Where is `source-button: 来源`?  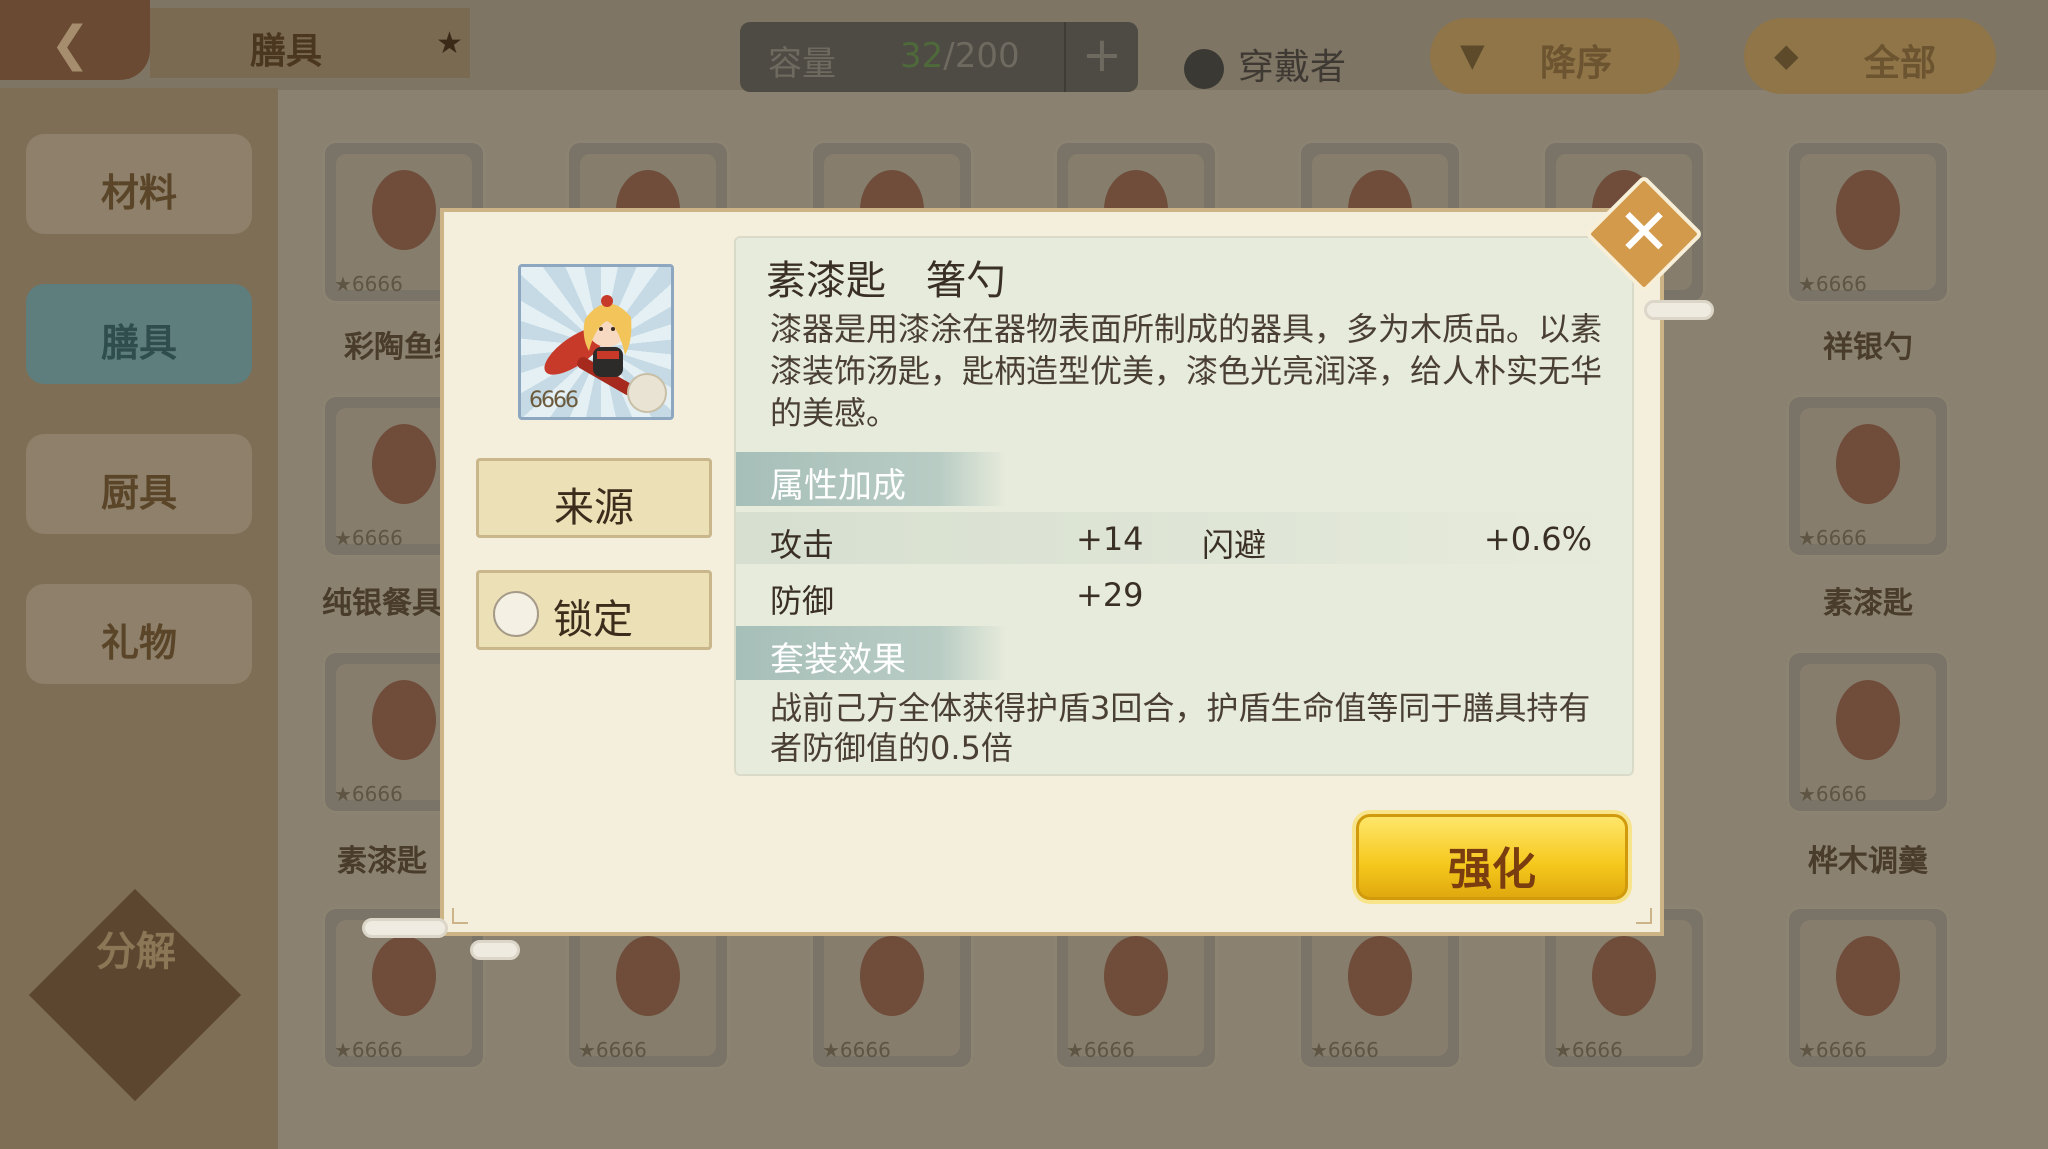 source-button: 来源 is located at coordinates (594, 498).